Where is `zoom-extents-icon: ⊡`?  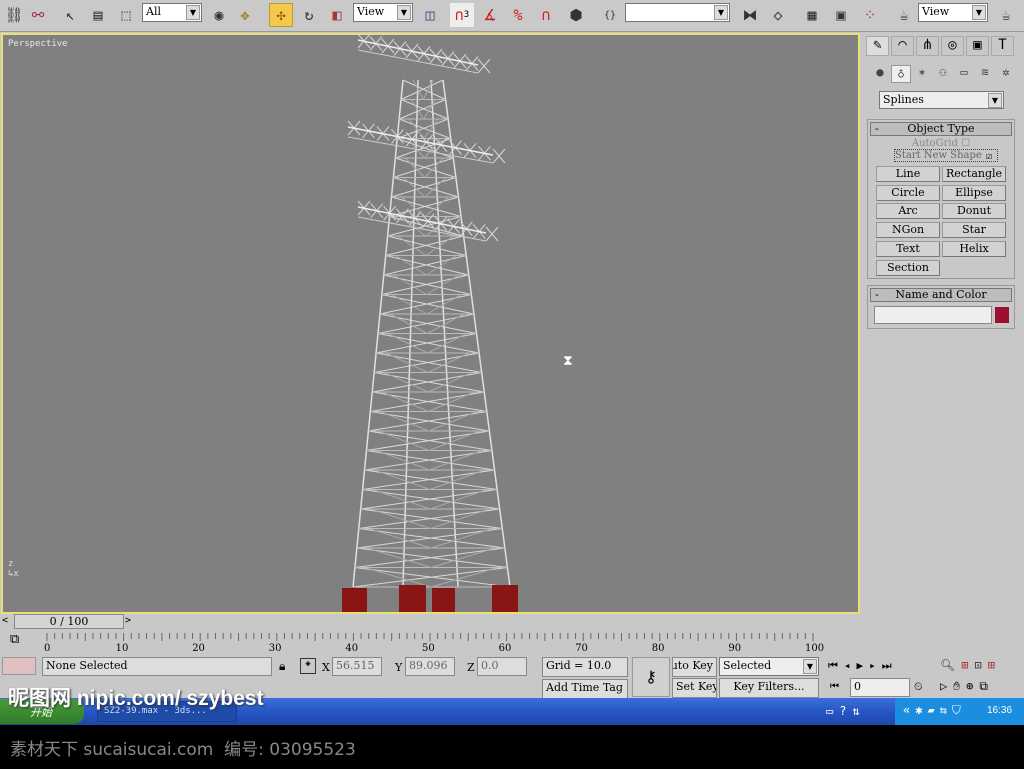 zoom-extents-icon: ⊡ is located at coordinates (980, 665).